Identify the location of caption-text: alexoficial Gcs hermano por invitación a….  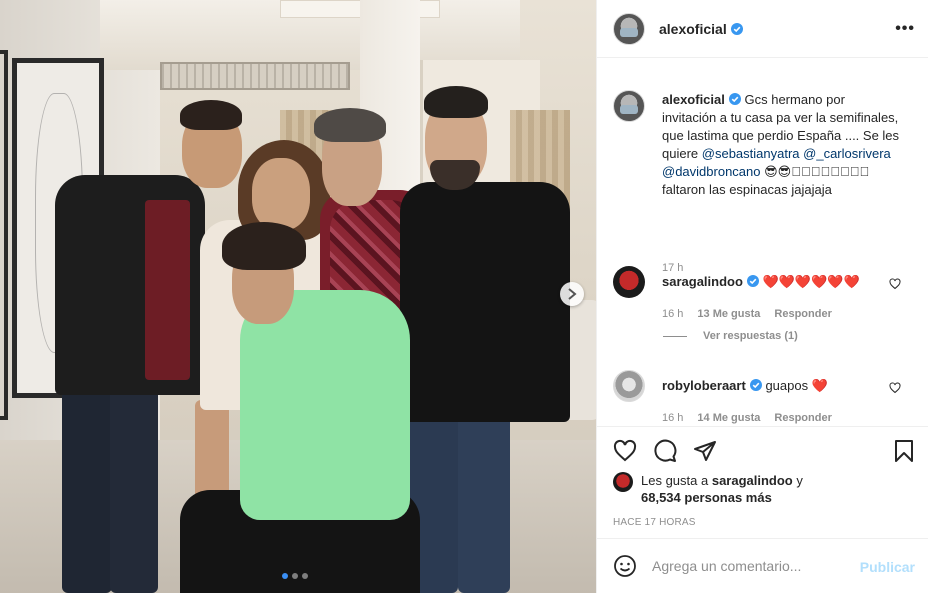
(782, 145).